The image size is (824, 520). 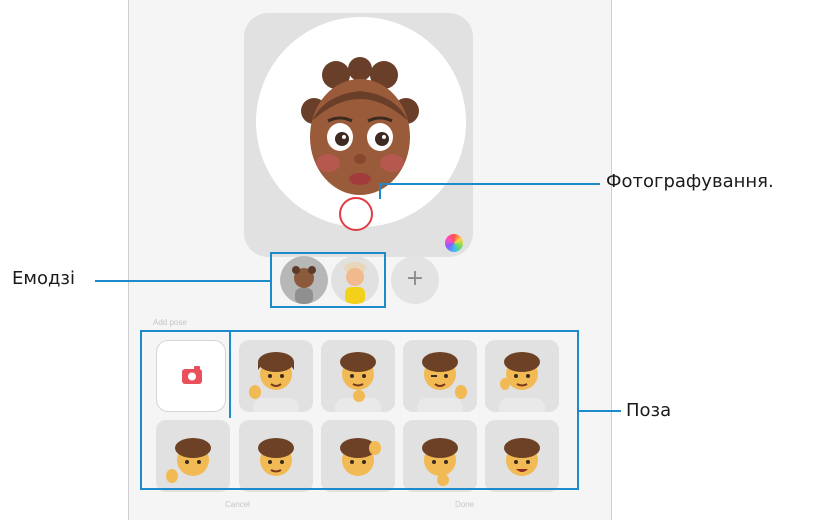 I want to click on avatar-girl-face-image, so click(x=360, y=126).